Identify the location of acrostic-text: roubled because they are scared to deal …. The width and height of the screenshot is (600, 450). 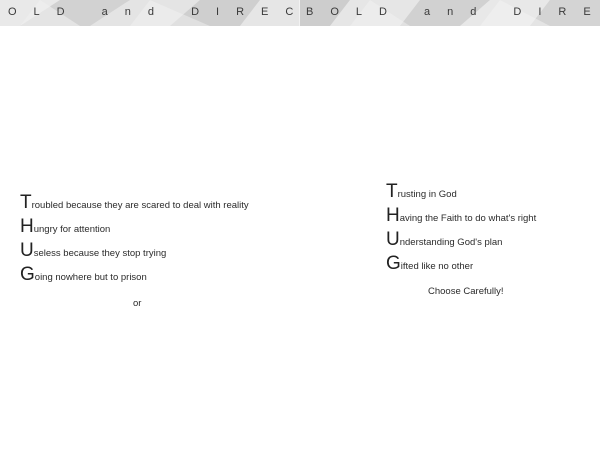
(140, 205).